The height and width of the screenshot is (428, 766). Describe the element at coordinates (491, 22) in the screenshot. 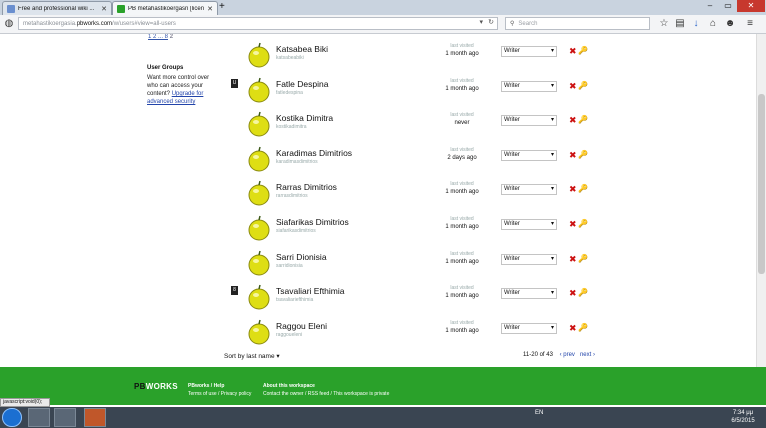

I see `reload-icon: ↻` at that location.